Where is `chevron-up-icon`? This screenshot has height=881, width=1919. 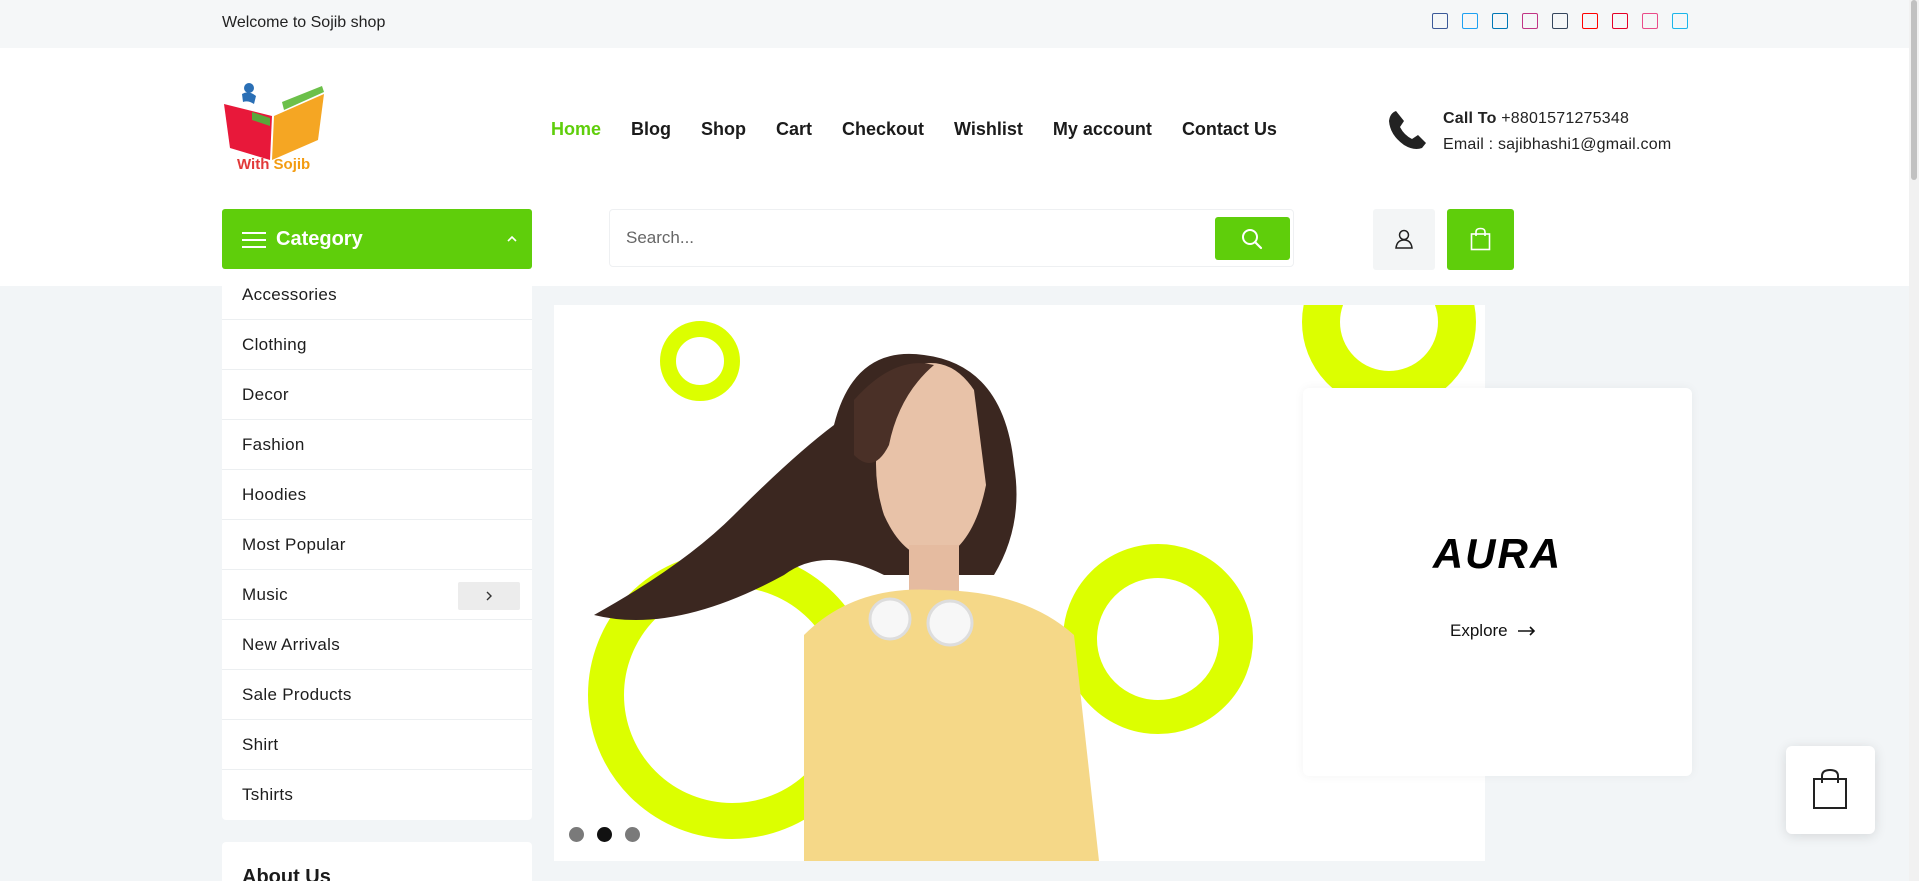 chevron-up-icon is located at coordinates (512, 238).